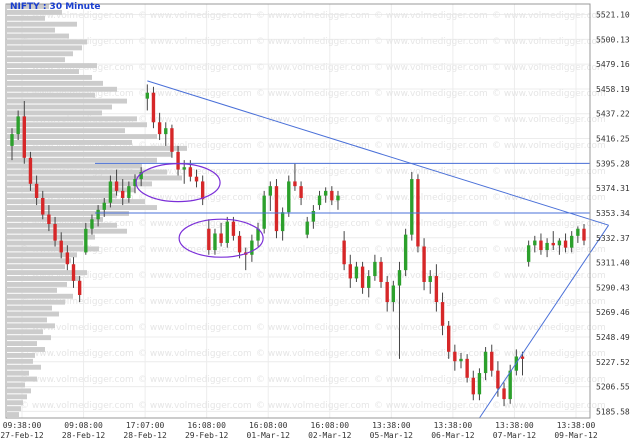  Describe the element at coordinates (613, 263) in the screenshot. I see `y-tick-label: 5311.40` at that location.